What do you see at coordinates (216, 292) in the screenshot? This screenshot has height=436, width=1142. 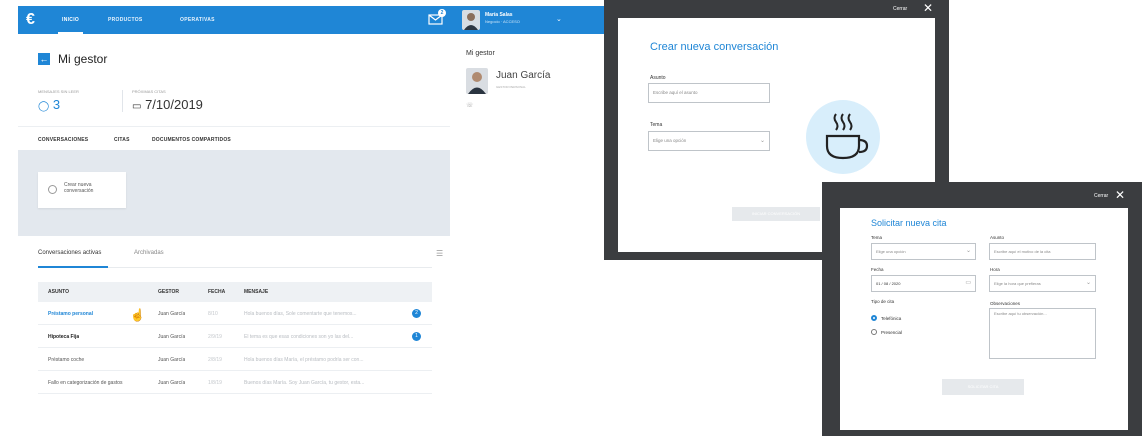 I see `column-header: FECHA` at bounding box center [216, 292].